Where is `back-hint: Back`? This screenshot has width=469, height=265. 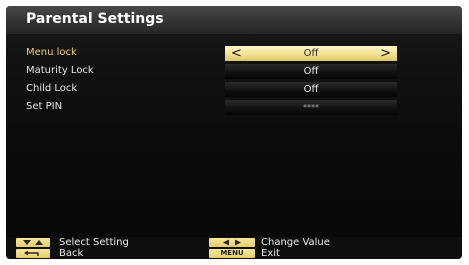 back-hint: Back is located at coordinates (71, 253).